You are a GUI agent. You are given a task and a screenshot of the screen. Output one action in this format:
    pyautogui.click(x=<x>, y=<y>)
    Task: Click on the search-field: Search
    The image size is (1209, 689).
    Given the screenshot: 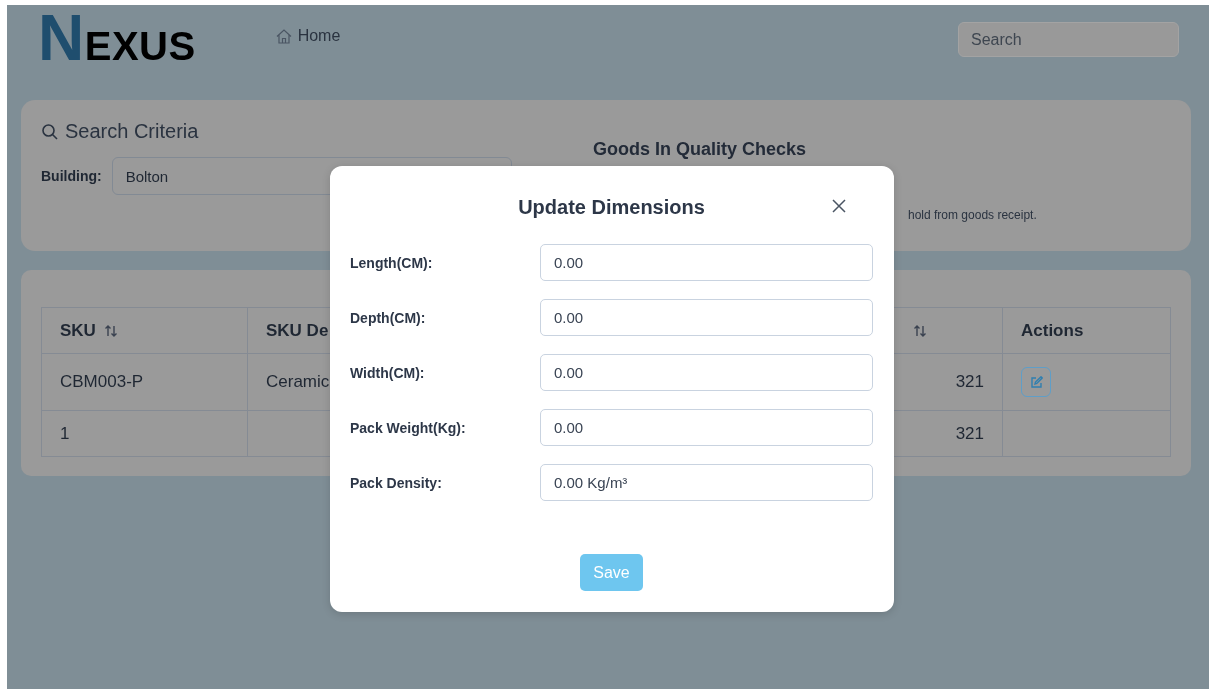 What is the action you would take?
    pyautogui.click(x=1068, y=39)
    